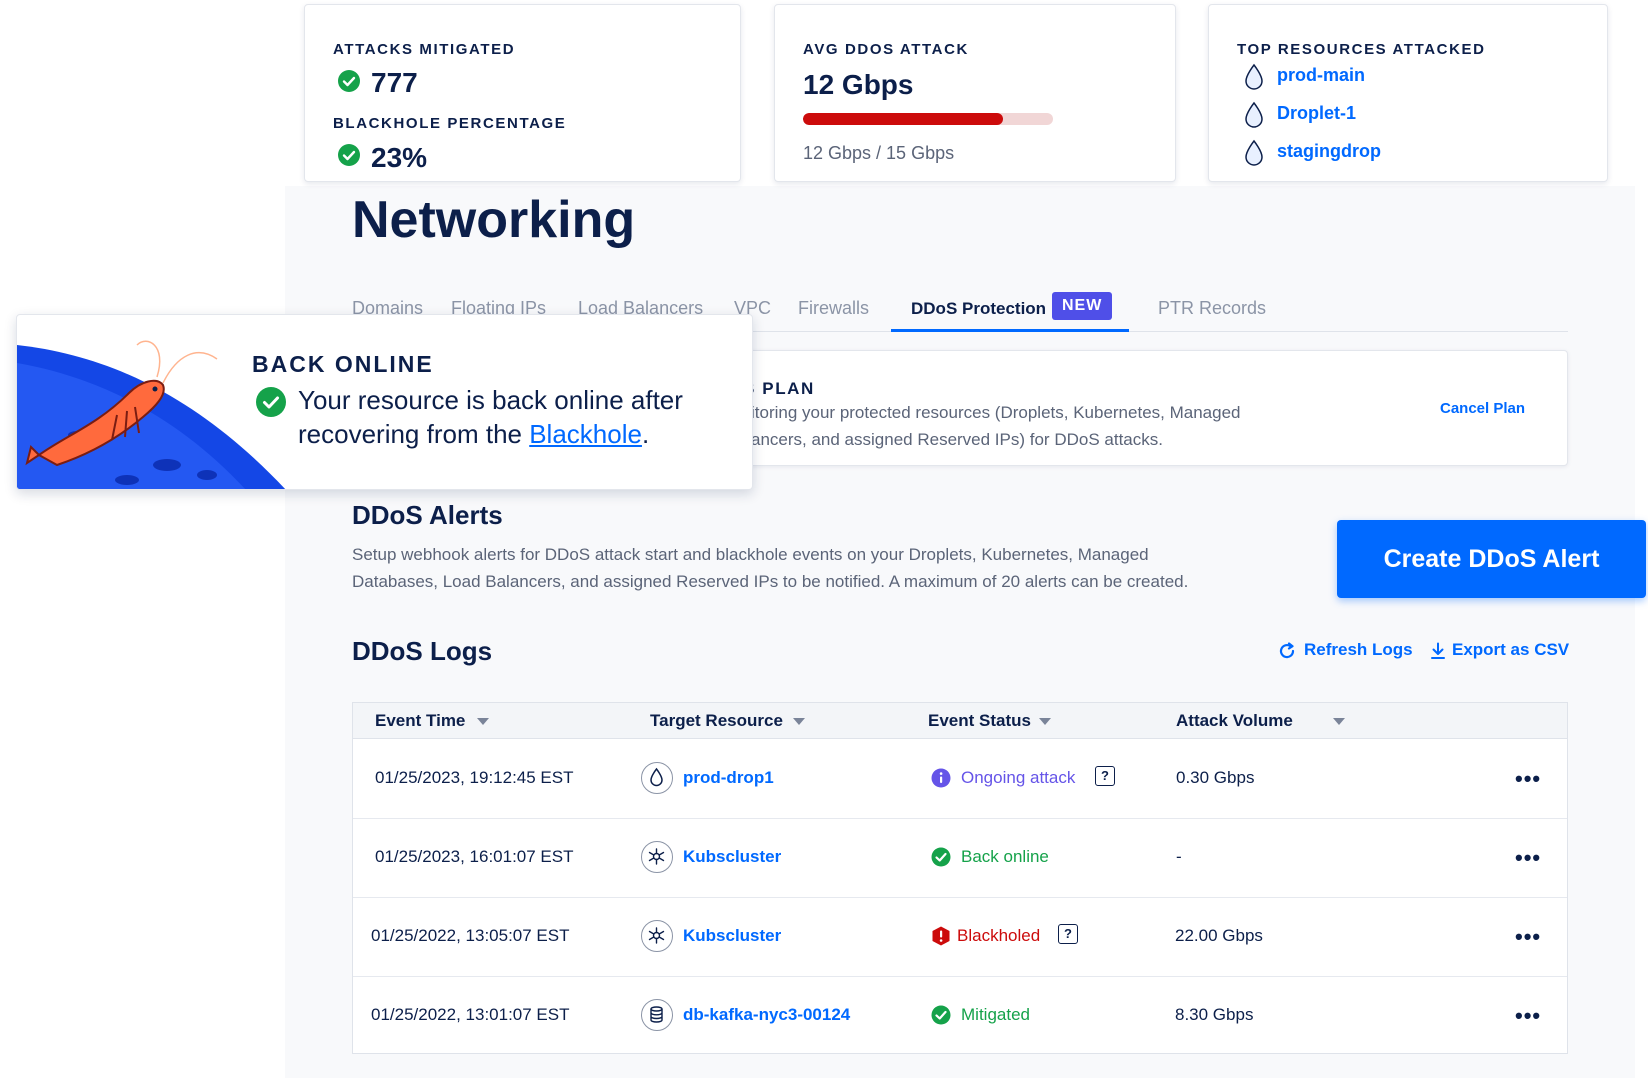 Image resolution: width=1648 pixels, height=1078 pixels. Describe the element at coordinates (427, 515) in the screenshot. I see `alerts-title: DDoS Alerts` at that location.